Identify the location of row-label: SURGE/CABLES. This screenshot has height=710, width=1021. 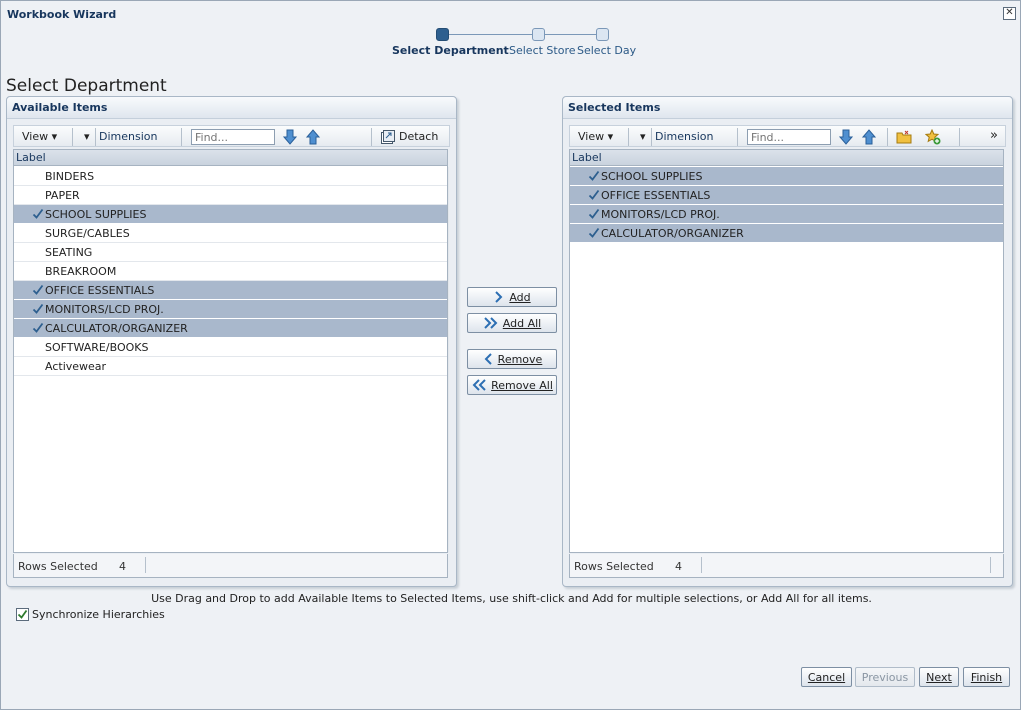
(87, 233).